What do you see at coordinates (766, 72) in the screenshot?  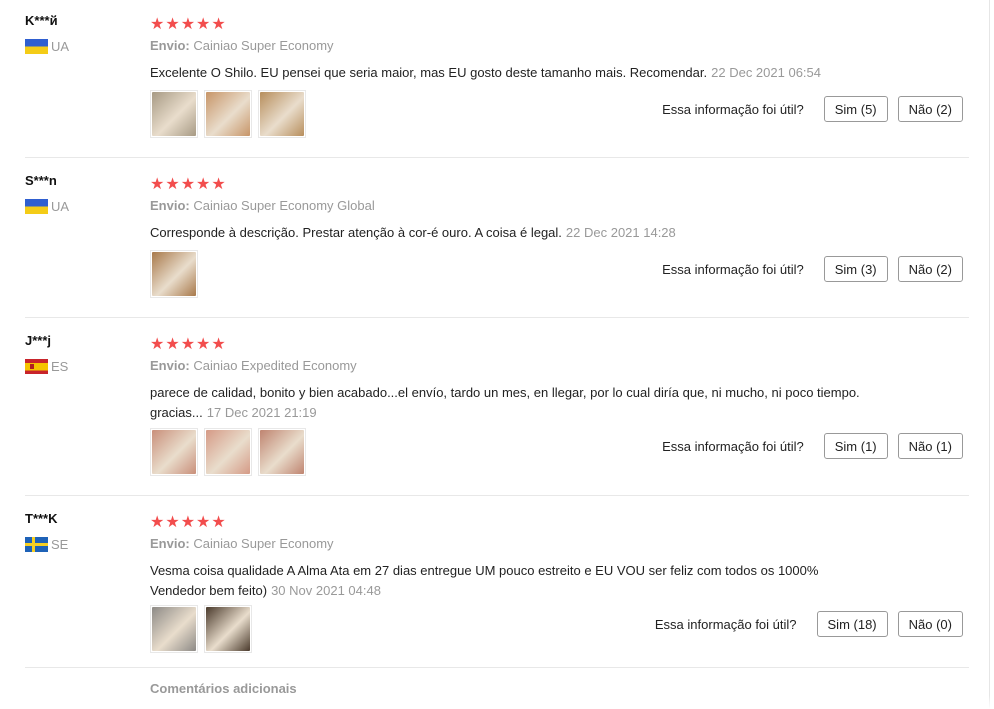 I see `review-date: 22 Dec 2021 06:54` at bounding box center [766, 72].